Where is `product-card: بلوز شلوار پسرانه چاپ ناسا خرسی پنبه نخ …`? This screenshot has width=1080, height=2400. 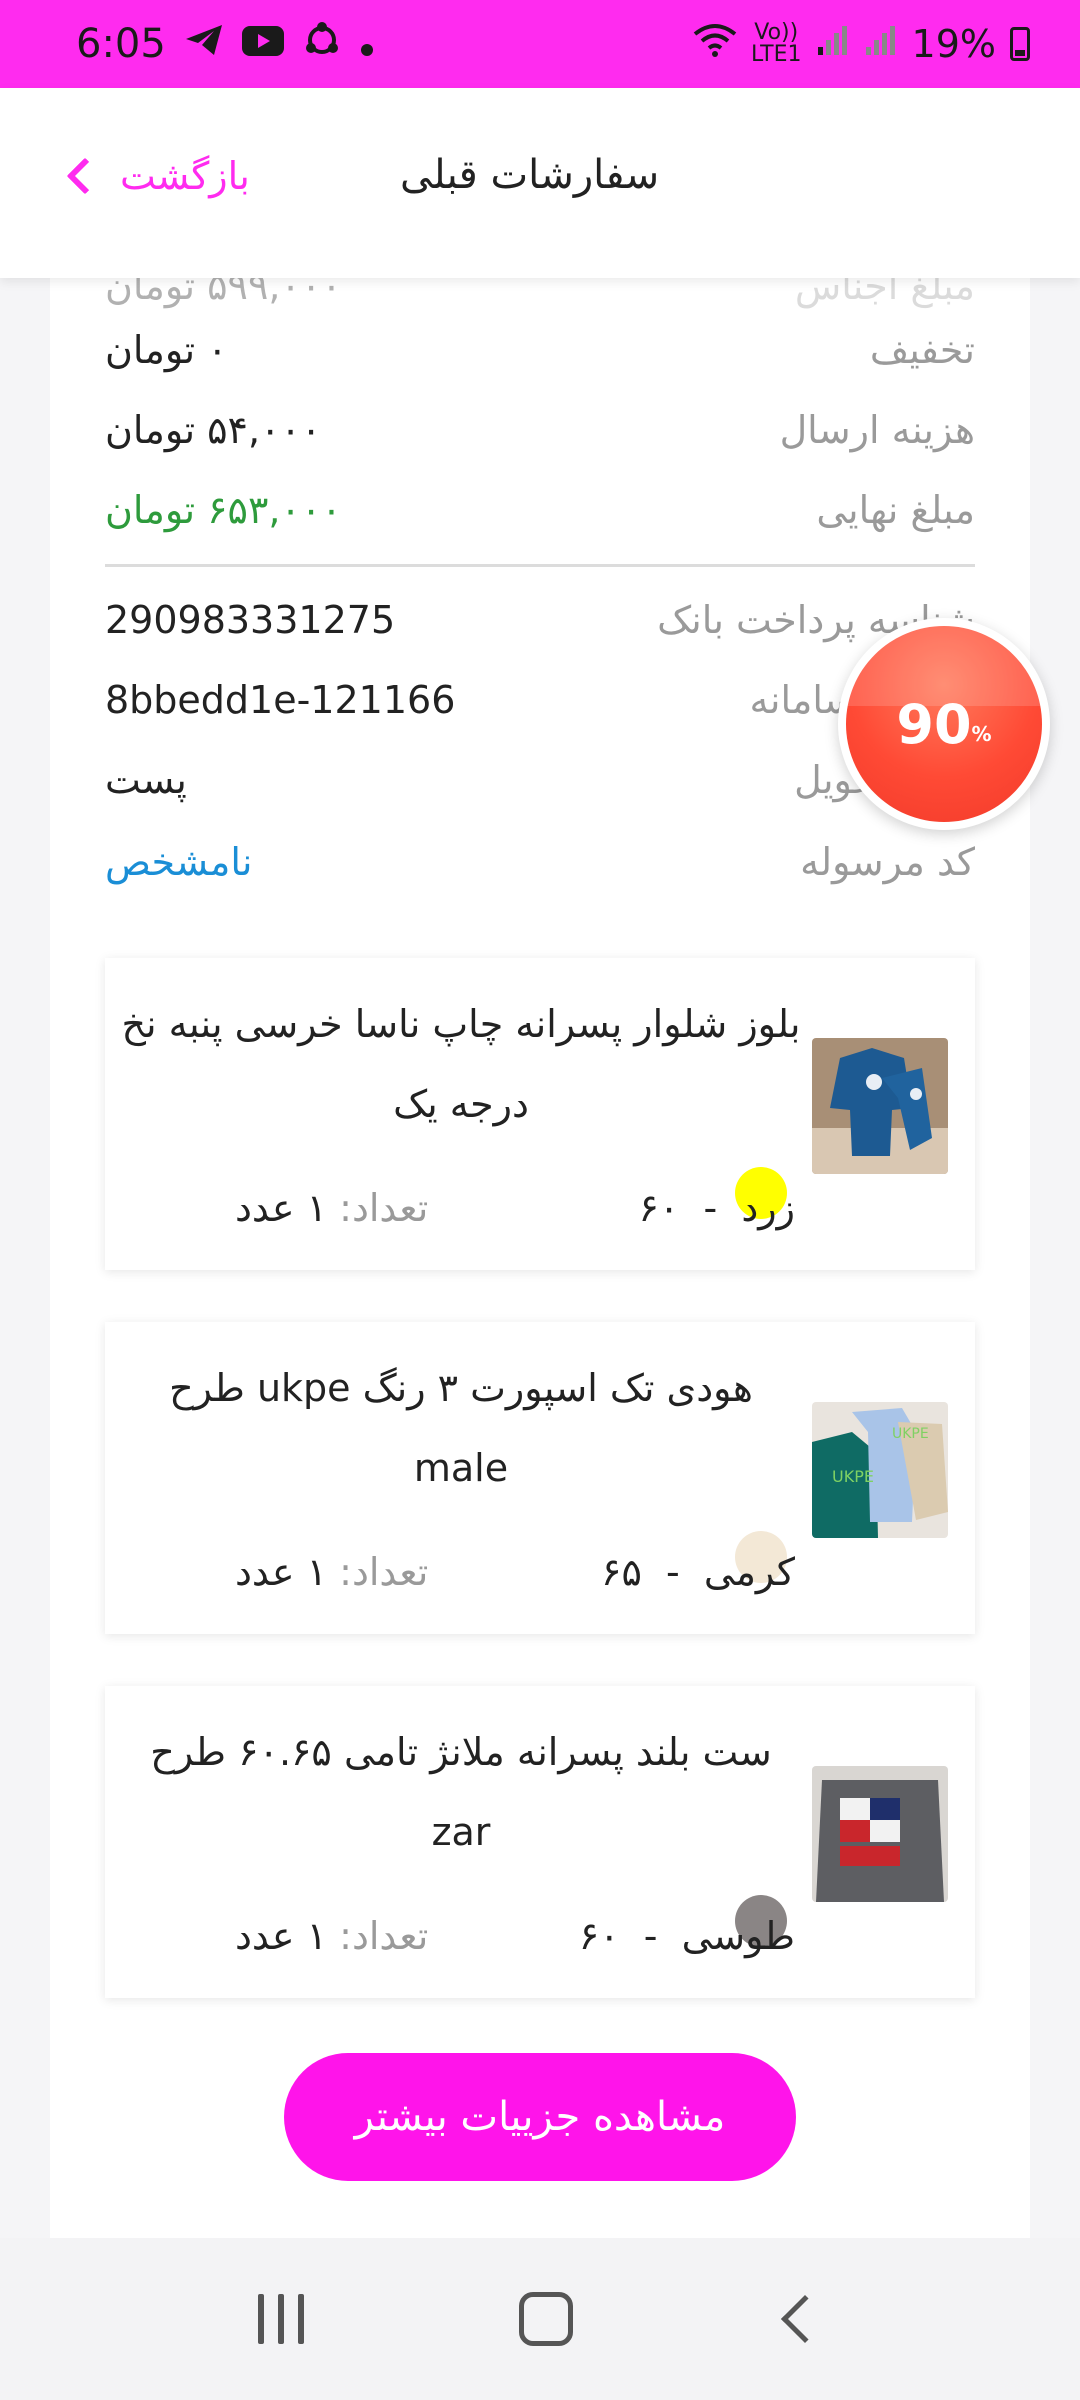
product-card: بلوز شلوار پسرانه چاپ ناسا خرسی پنبه نخ … is located at coordinates (540, 1114).